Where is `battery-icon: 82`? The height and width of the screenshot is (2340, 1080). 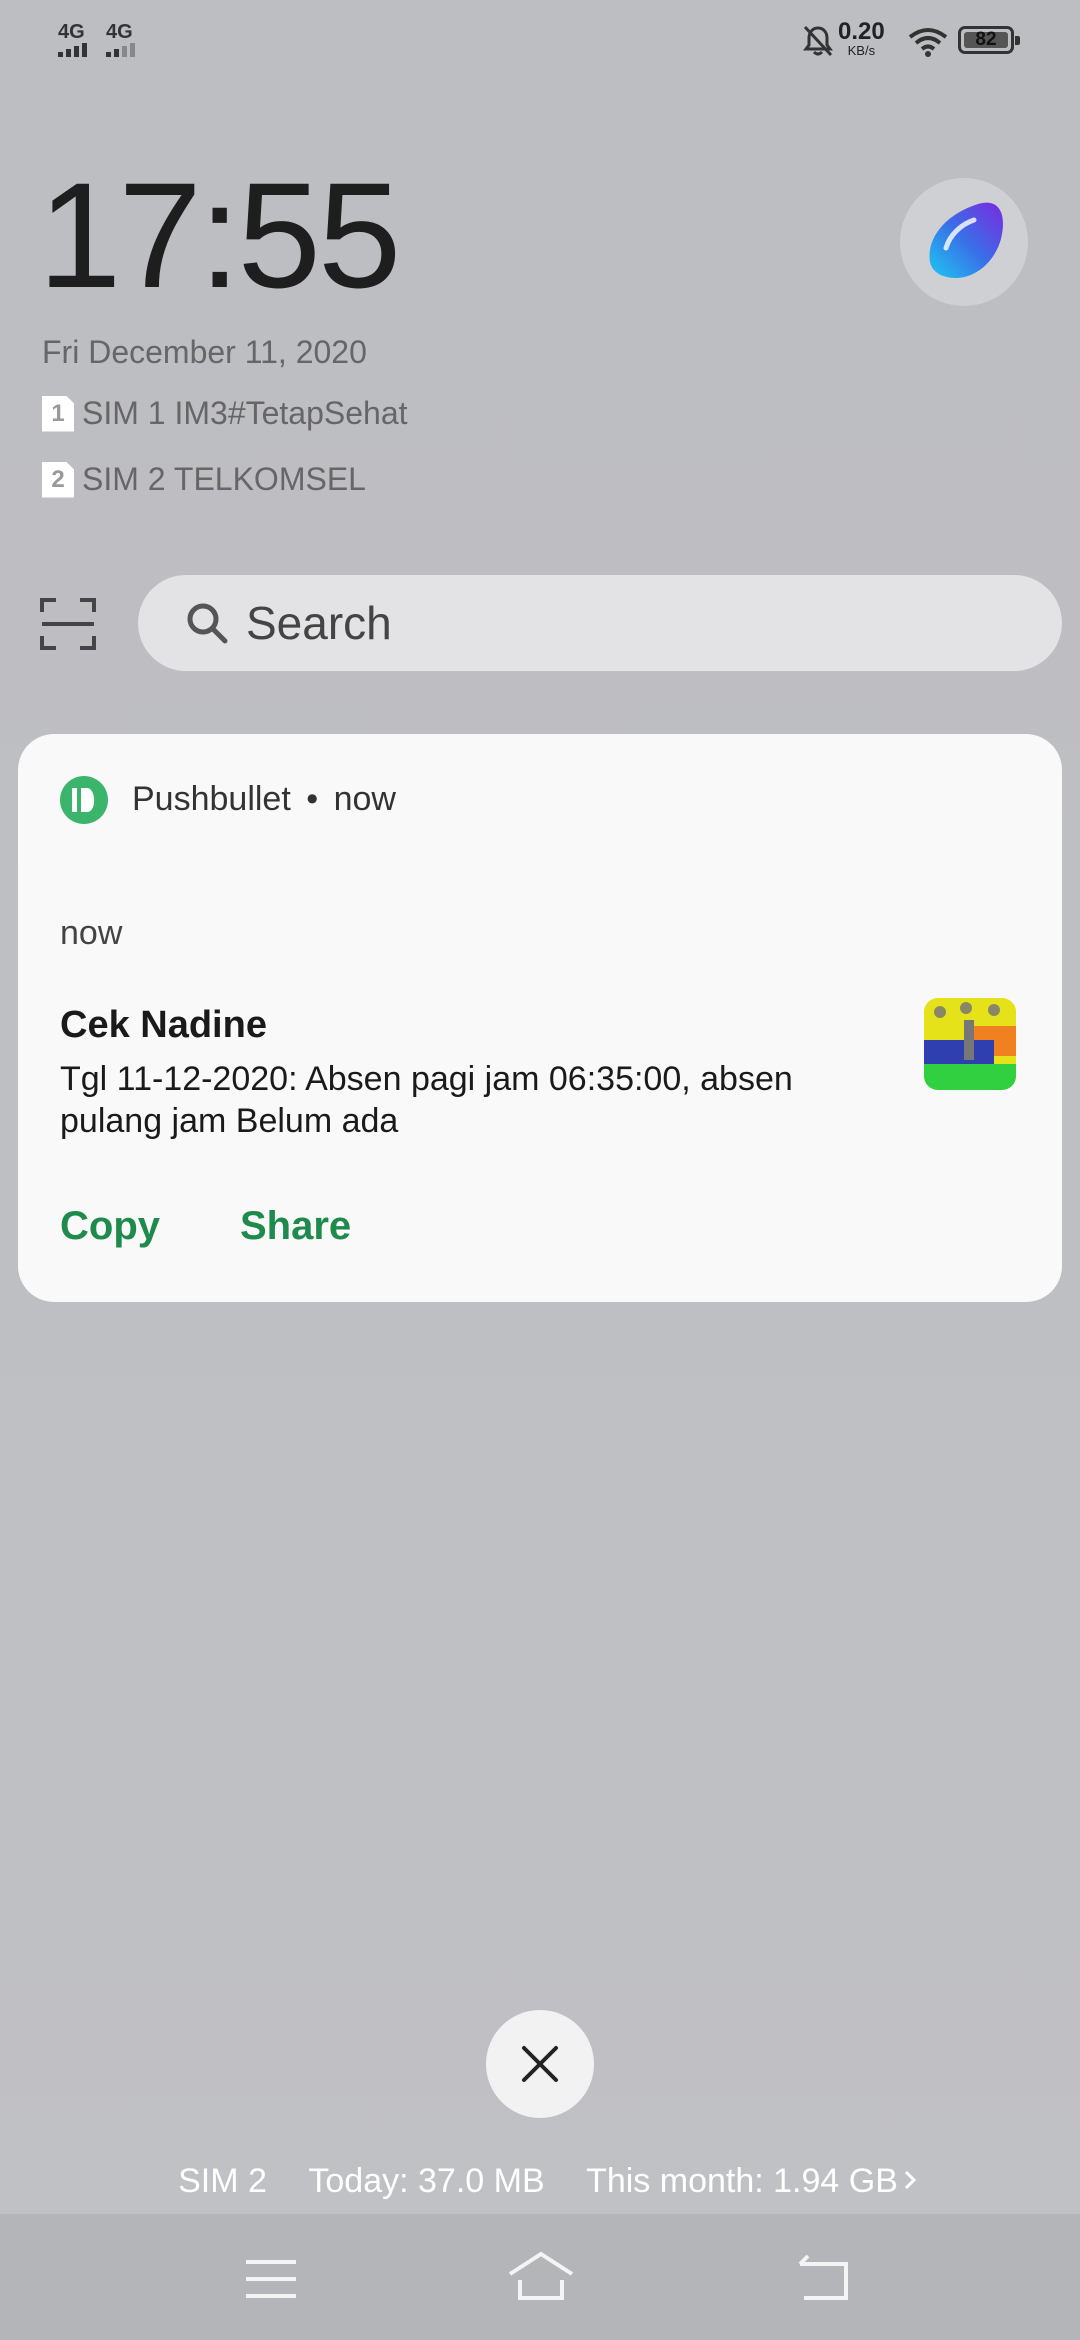 battery-icon: 82 is located at coordinates (989, 40).